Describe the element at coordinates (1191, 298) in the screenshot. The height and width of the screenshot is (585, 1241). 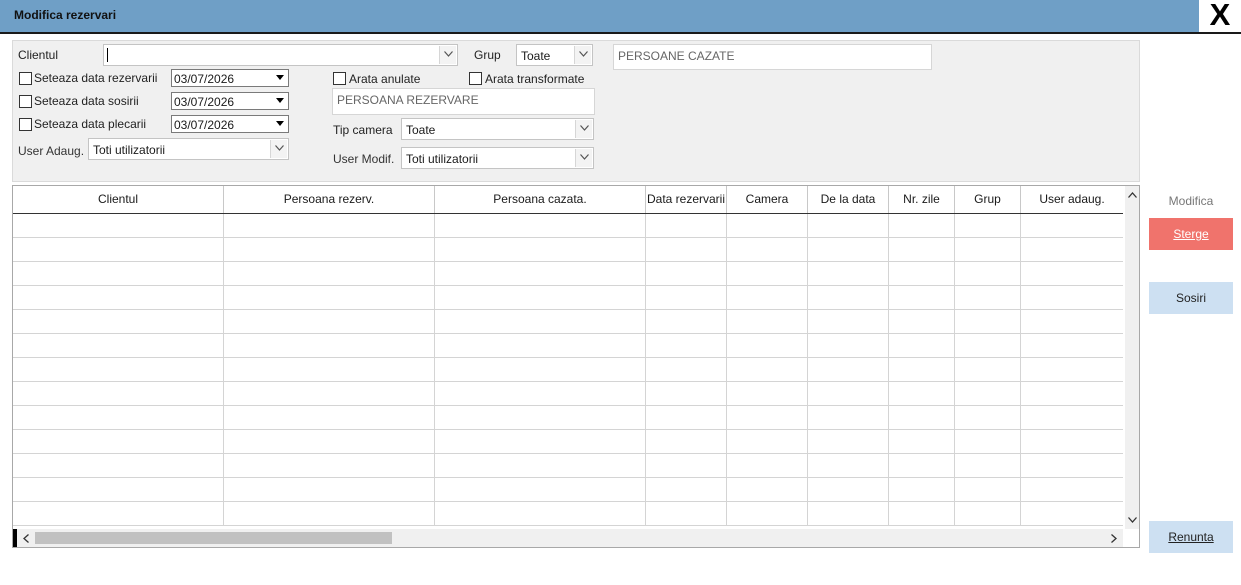
I see `sosiri-button: Sosiri` at that location.